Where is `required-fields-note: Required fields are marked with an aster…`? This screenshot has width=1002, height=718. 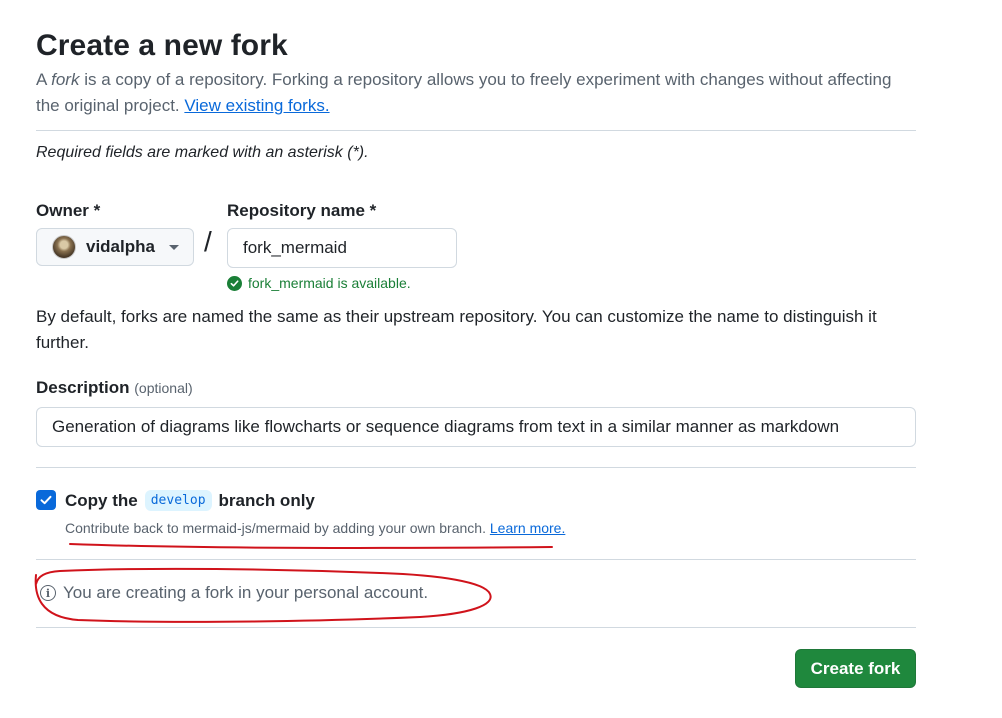
required-fields-note: Required fields are marked with an aster… is located at coordinates (202, 152).